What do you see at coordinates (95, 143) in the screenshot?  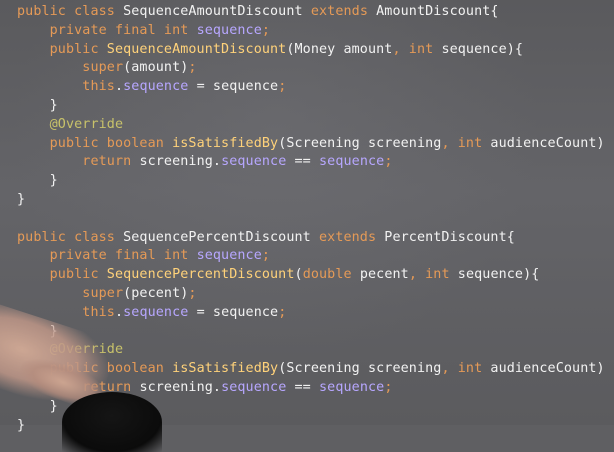 I see `code-token: public boolean` at bounding box center [95, 143].